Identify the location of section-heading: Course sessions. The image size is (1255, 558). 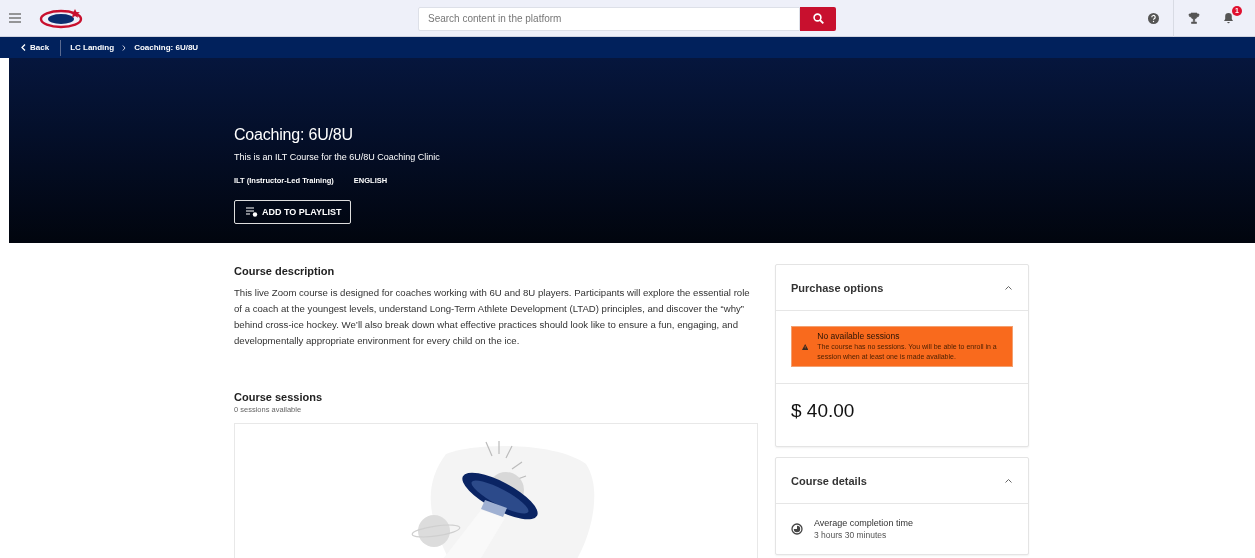
(279, 397).